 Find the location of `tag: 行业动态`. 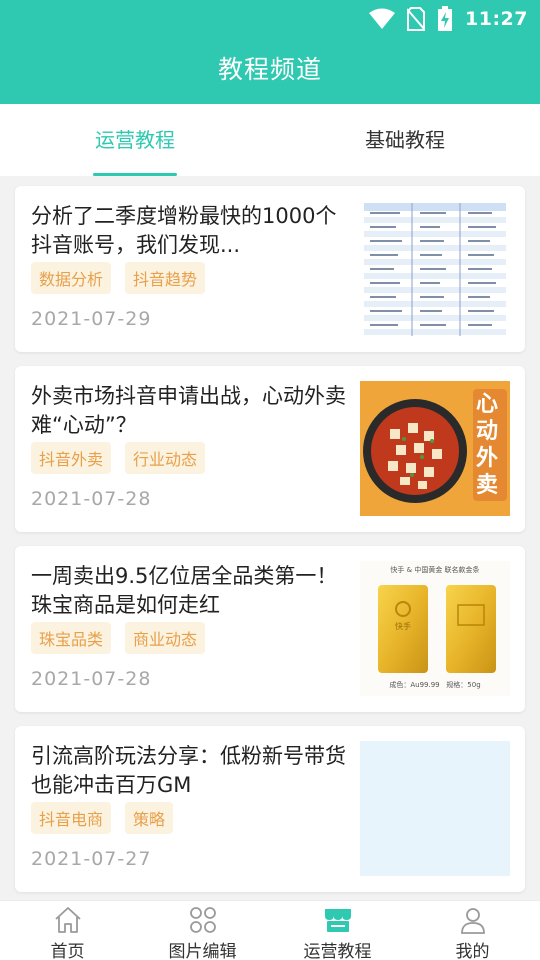

tag: 行业动态 is located at coordinates (165, 458).